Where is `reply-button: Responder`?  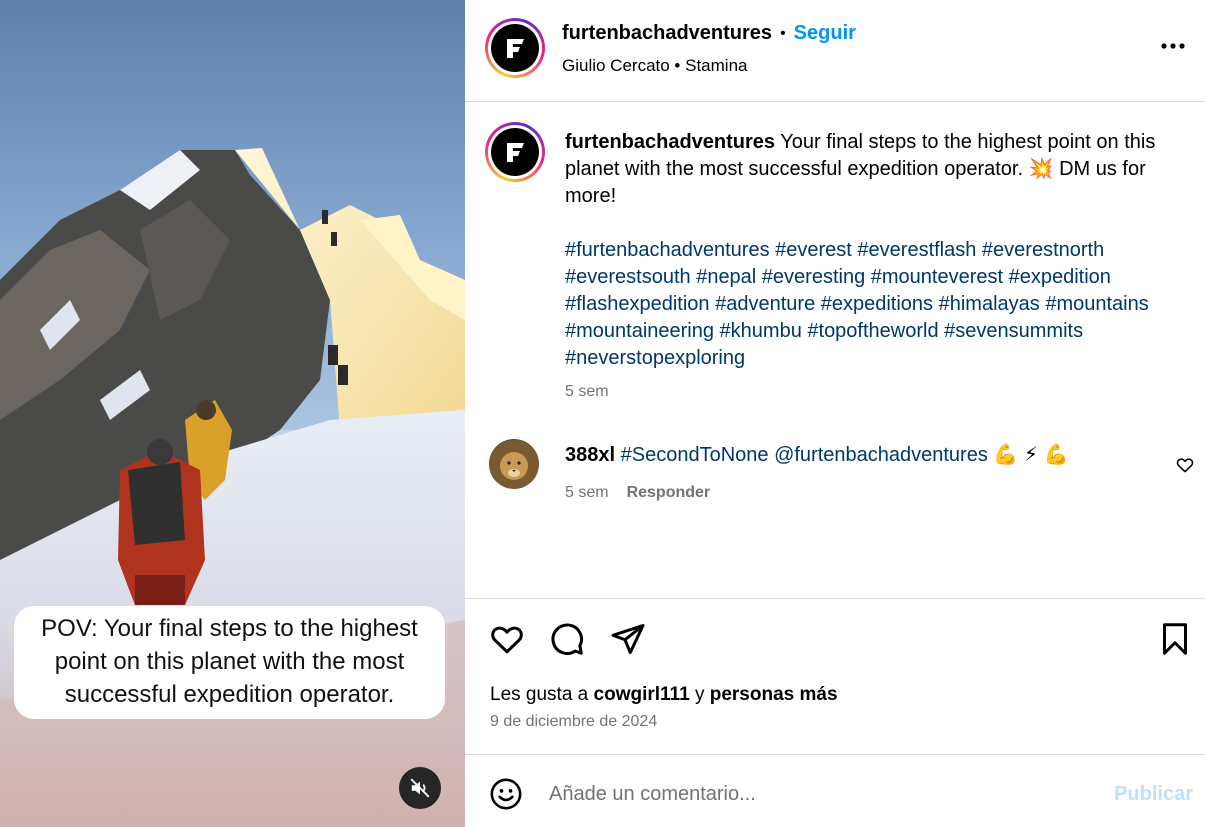
reply-button: Responder is located at coordinates (669, 493).